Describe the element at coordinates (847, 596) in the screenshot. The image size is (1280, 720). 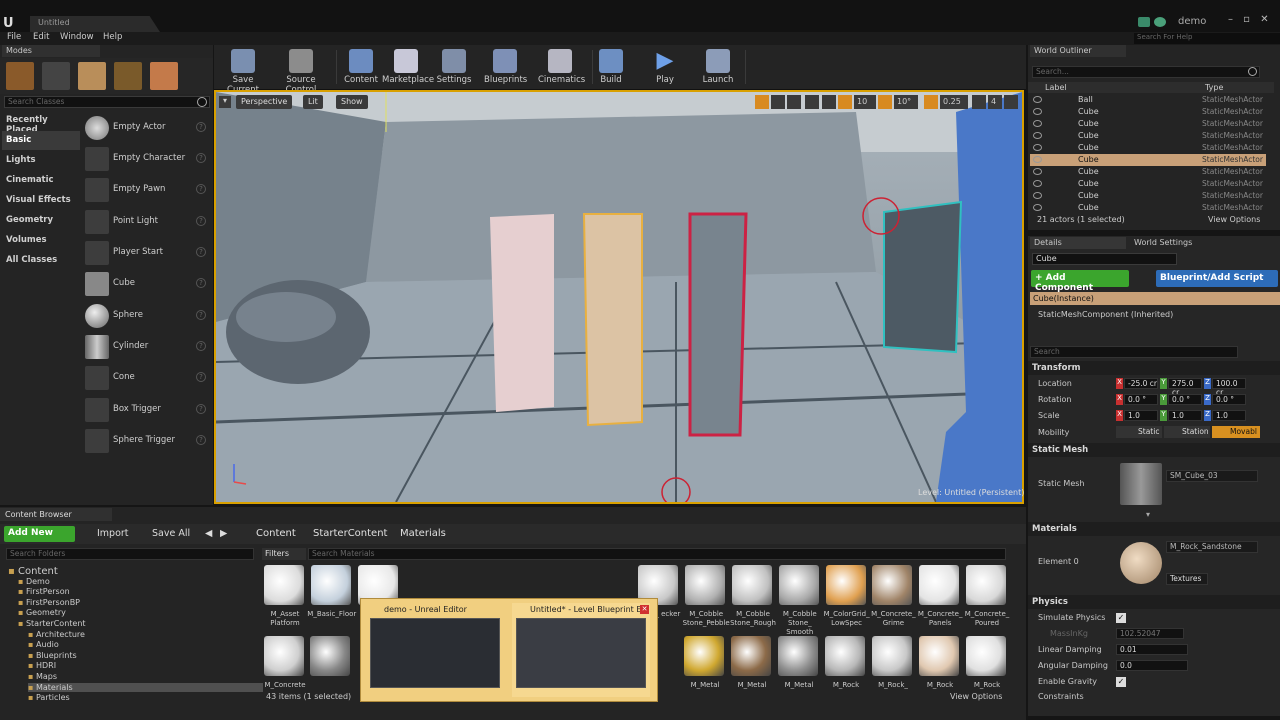
I see `asset-tile: M_ColorGrid_ LowSpec` at that location.